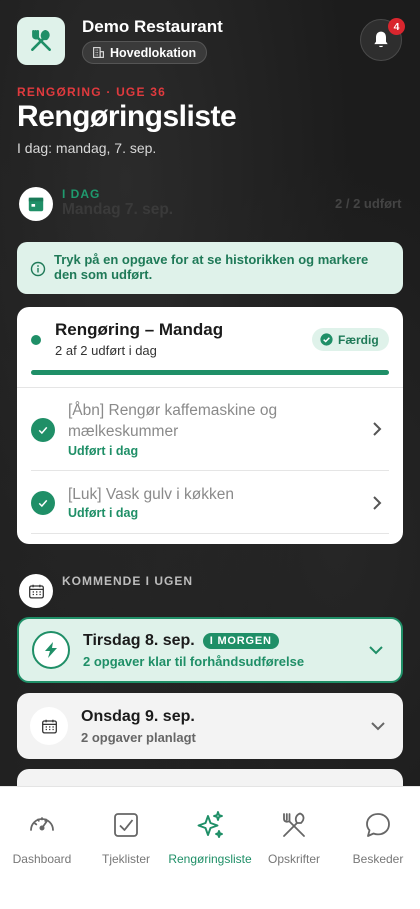  Describe the element at coordinates (378, 859) in the screenshot. I see `nav-label: Beskeder` at that location.